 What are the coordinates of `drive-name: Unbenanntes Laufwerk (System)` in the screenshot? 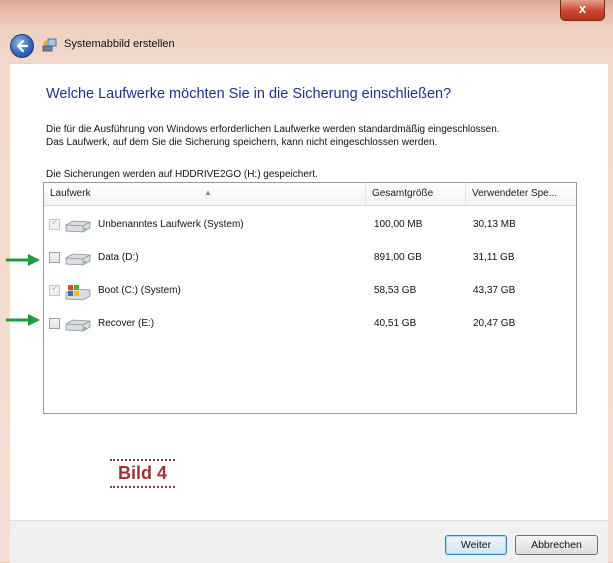 It's located at (171, 224).